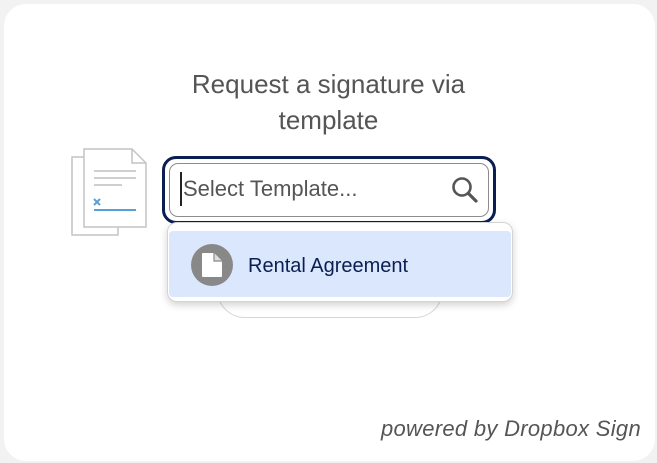  Describe the element at coordinates (465, 190) in the screenshot. I see `search-icon` at that location.